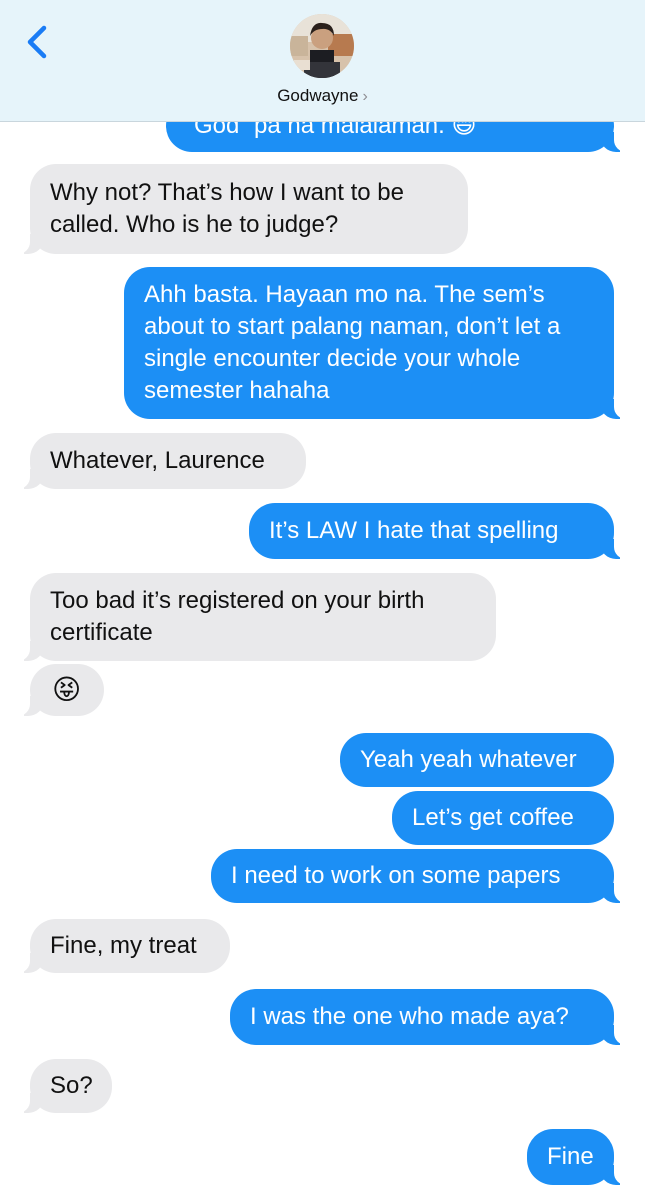 The image size is (645, 1200). I want to click on message-text: I was the one who made aya?, so click(409, 1016).